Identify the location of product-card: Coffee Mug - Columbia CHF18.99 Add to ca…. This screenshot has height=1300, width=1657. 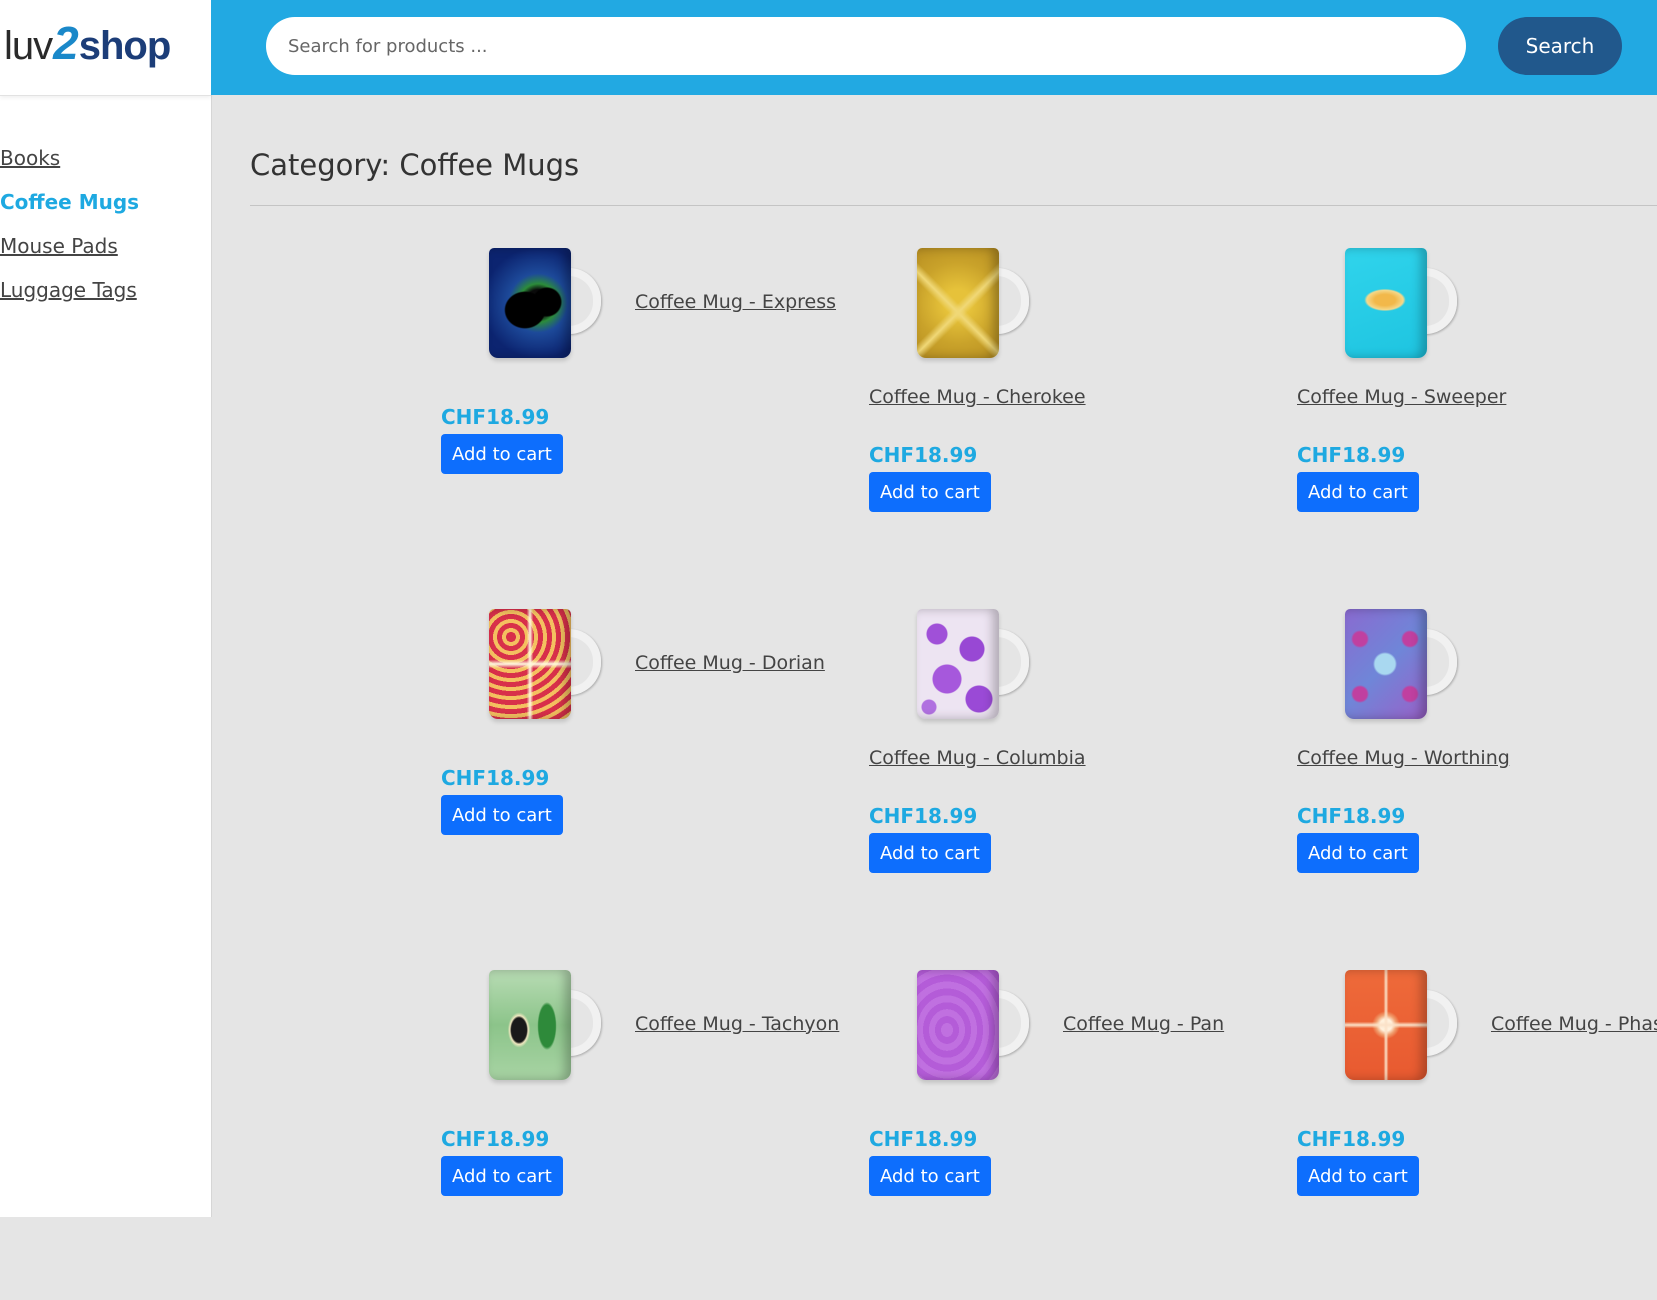
(1074, 774).